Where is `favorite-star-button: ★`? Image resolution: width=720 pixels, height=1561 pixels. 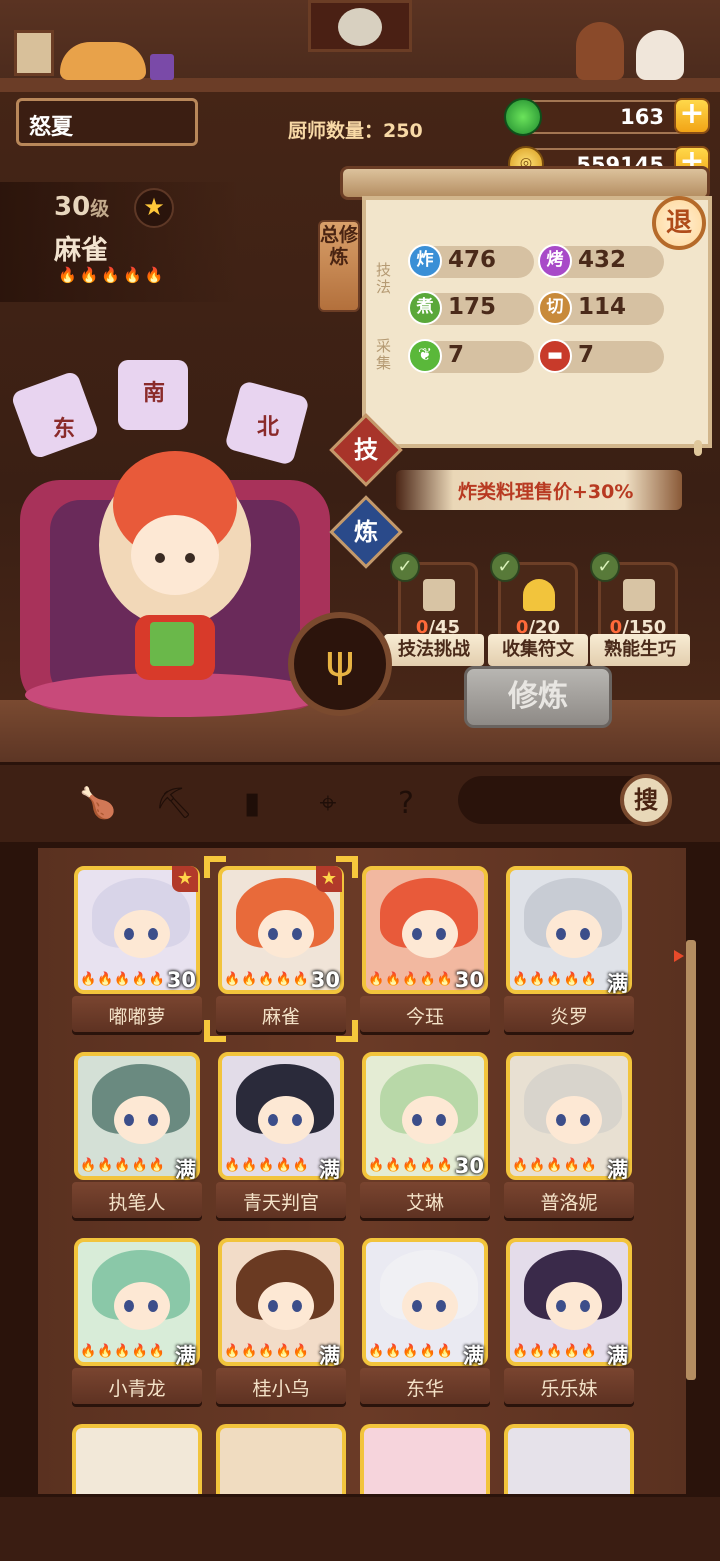
favorite-star-button: ★ is located at coordinates (154, 208).